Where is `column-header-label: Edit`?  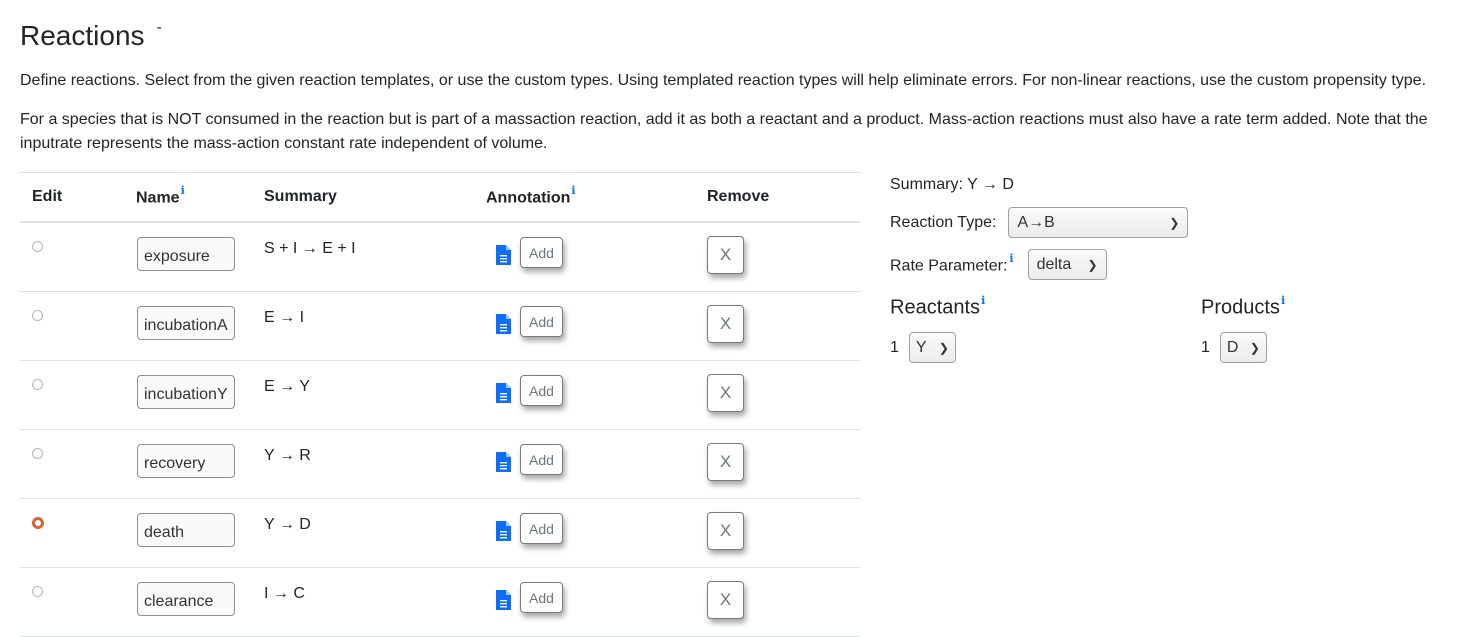
column-header-label: Edit is located at coordinates (47, 196).